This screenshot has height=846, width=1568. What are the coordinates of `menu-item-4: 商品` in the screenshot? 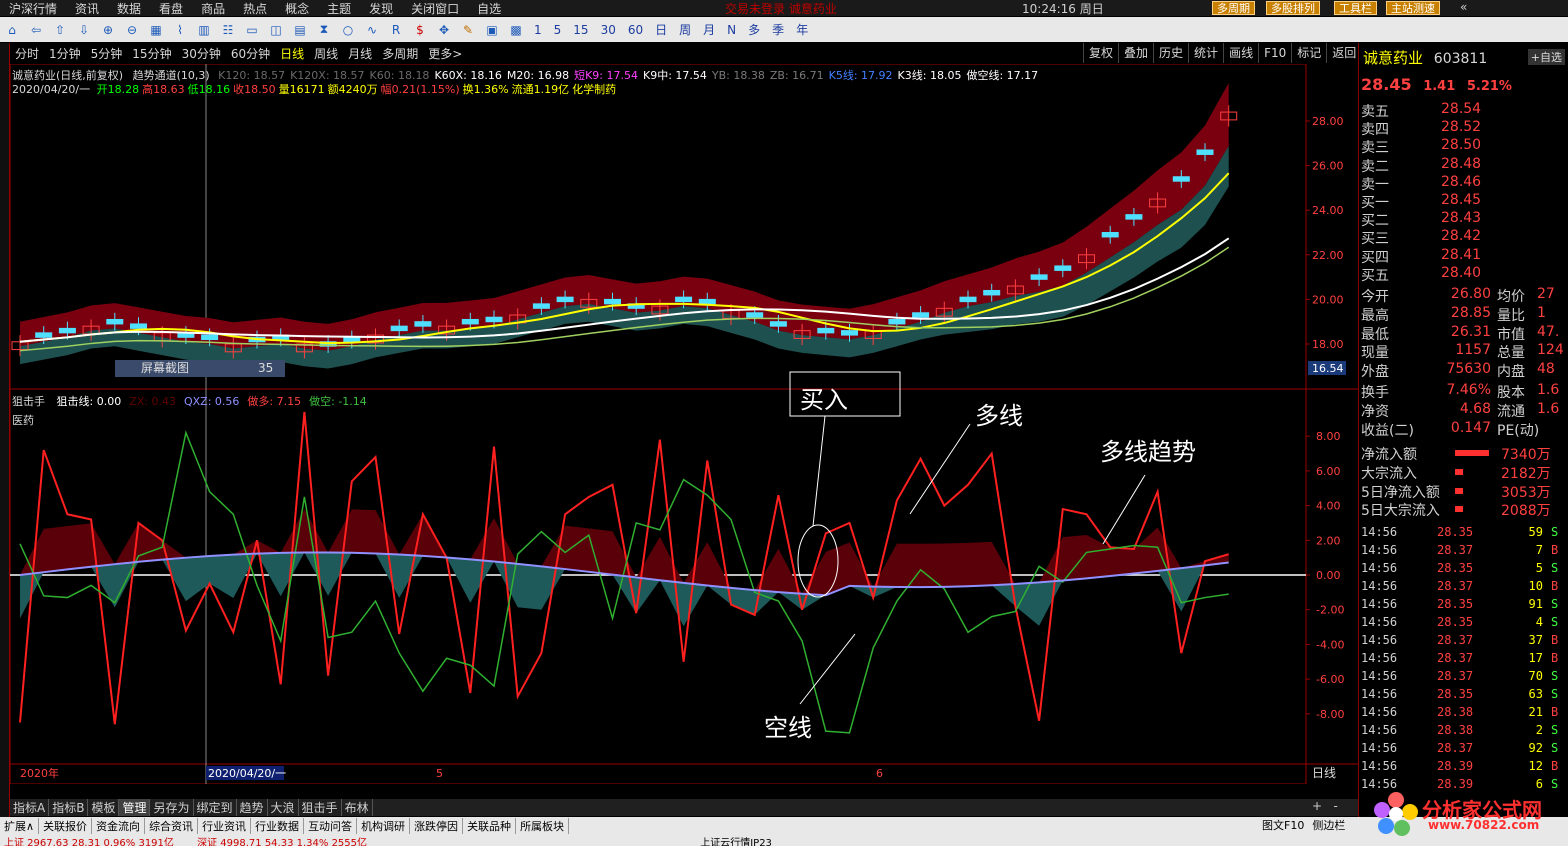 It's located at (213, 8).